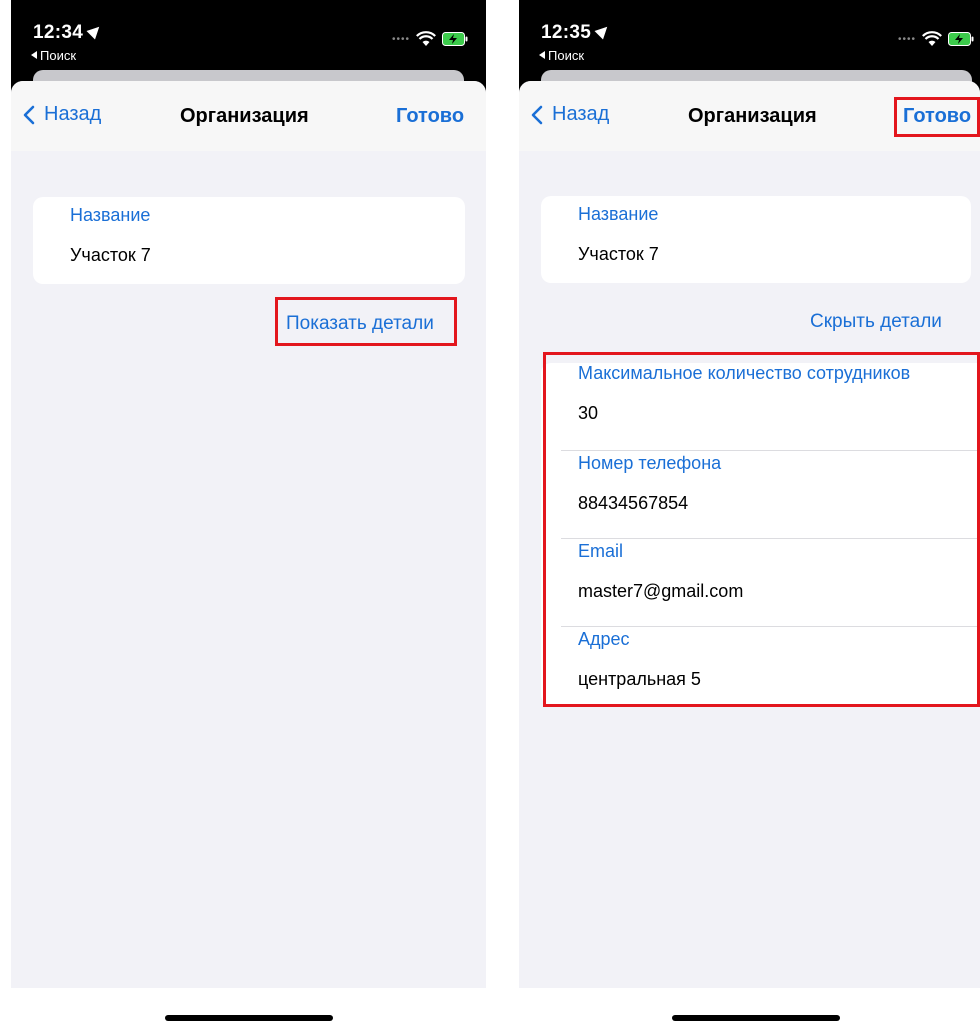 The width and height of the screenshot is (980, 1033). I want to click on hide-details-link: Скрыть детали, so click(876, 322).